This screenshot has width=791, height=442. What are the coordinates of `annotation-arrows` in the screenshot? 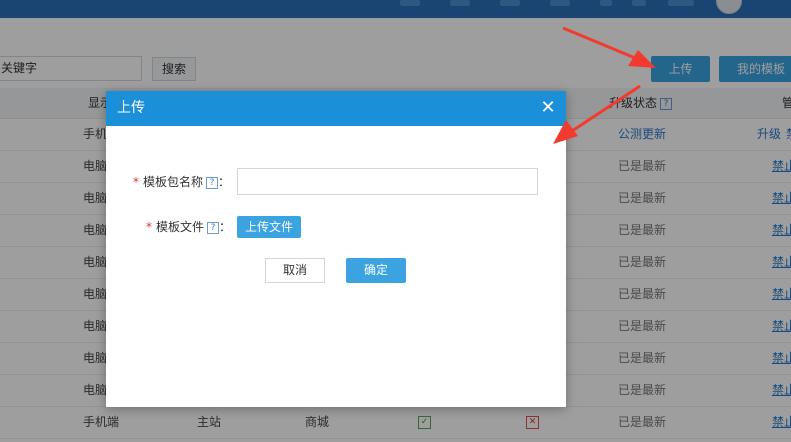 It's located at (604, 85).